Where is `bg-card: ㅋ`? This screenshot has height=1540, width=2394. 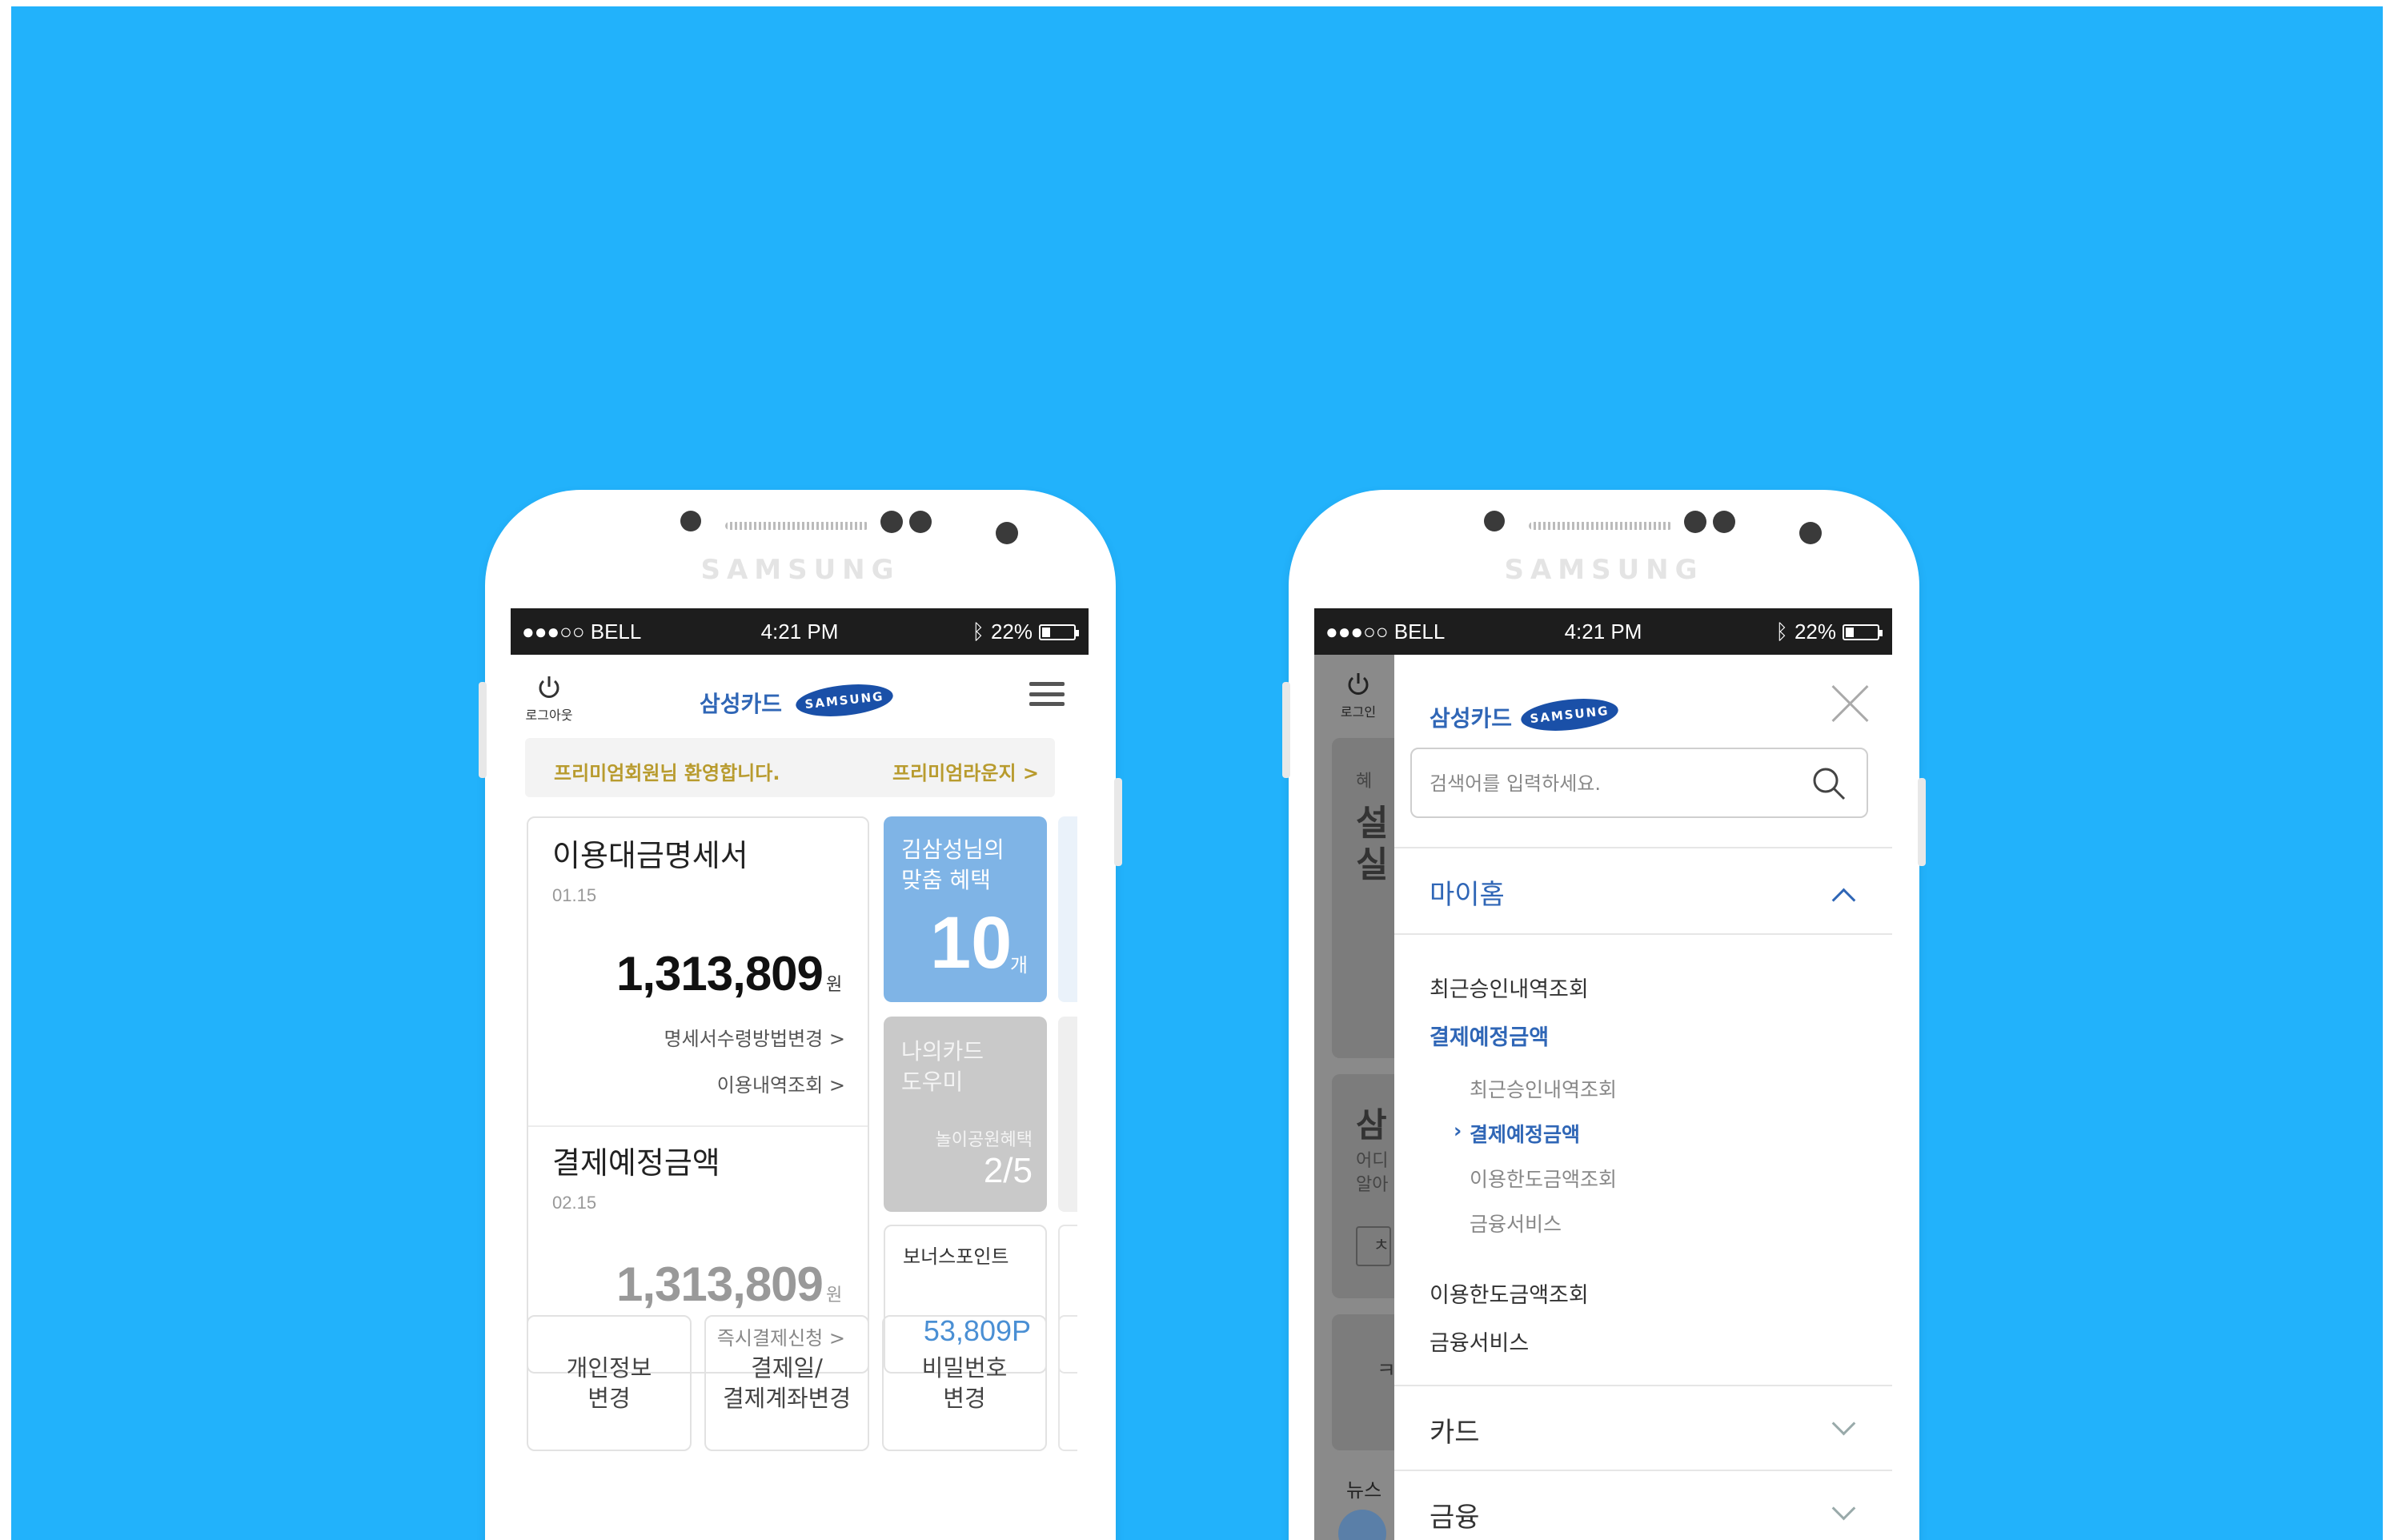
bg-card: ㅋ is located at coordinates (1368, 1382).